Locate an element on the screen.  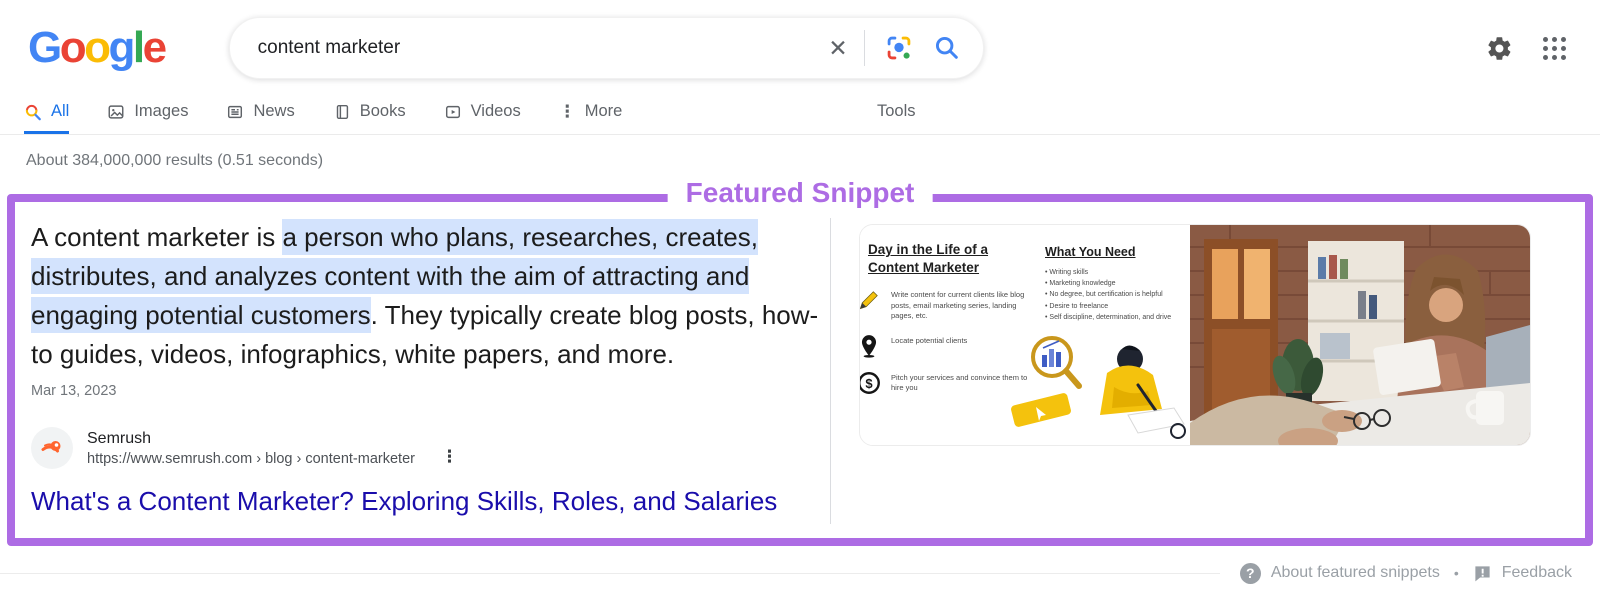
tab-label: Videos is located at coordinates (495, 111).